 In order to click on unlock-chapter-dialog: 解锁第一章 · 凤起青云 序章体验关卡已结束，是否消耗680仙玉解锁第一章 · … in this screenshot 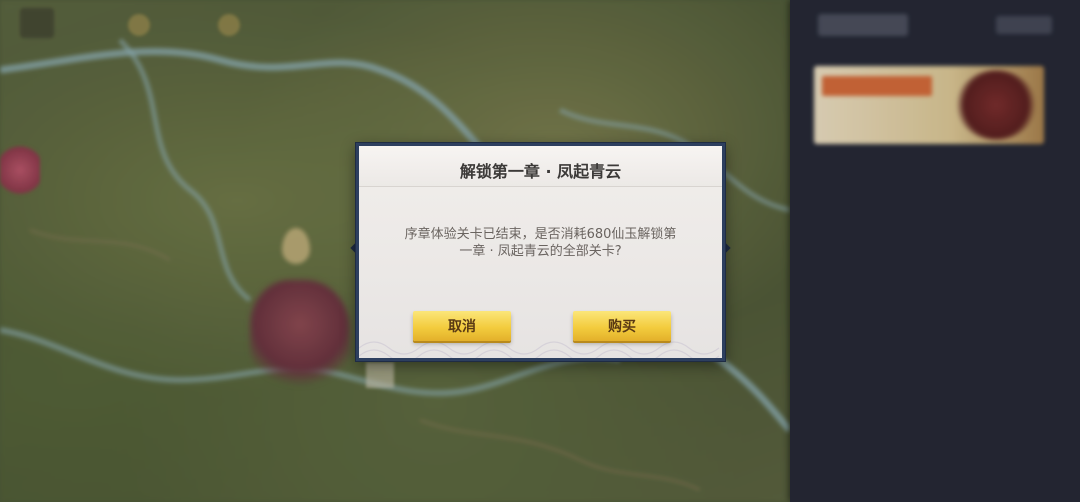, I will do `click(540, 252)`.